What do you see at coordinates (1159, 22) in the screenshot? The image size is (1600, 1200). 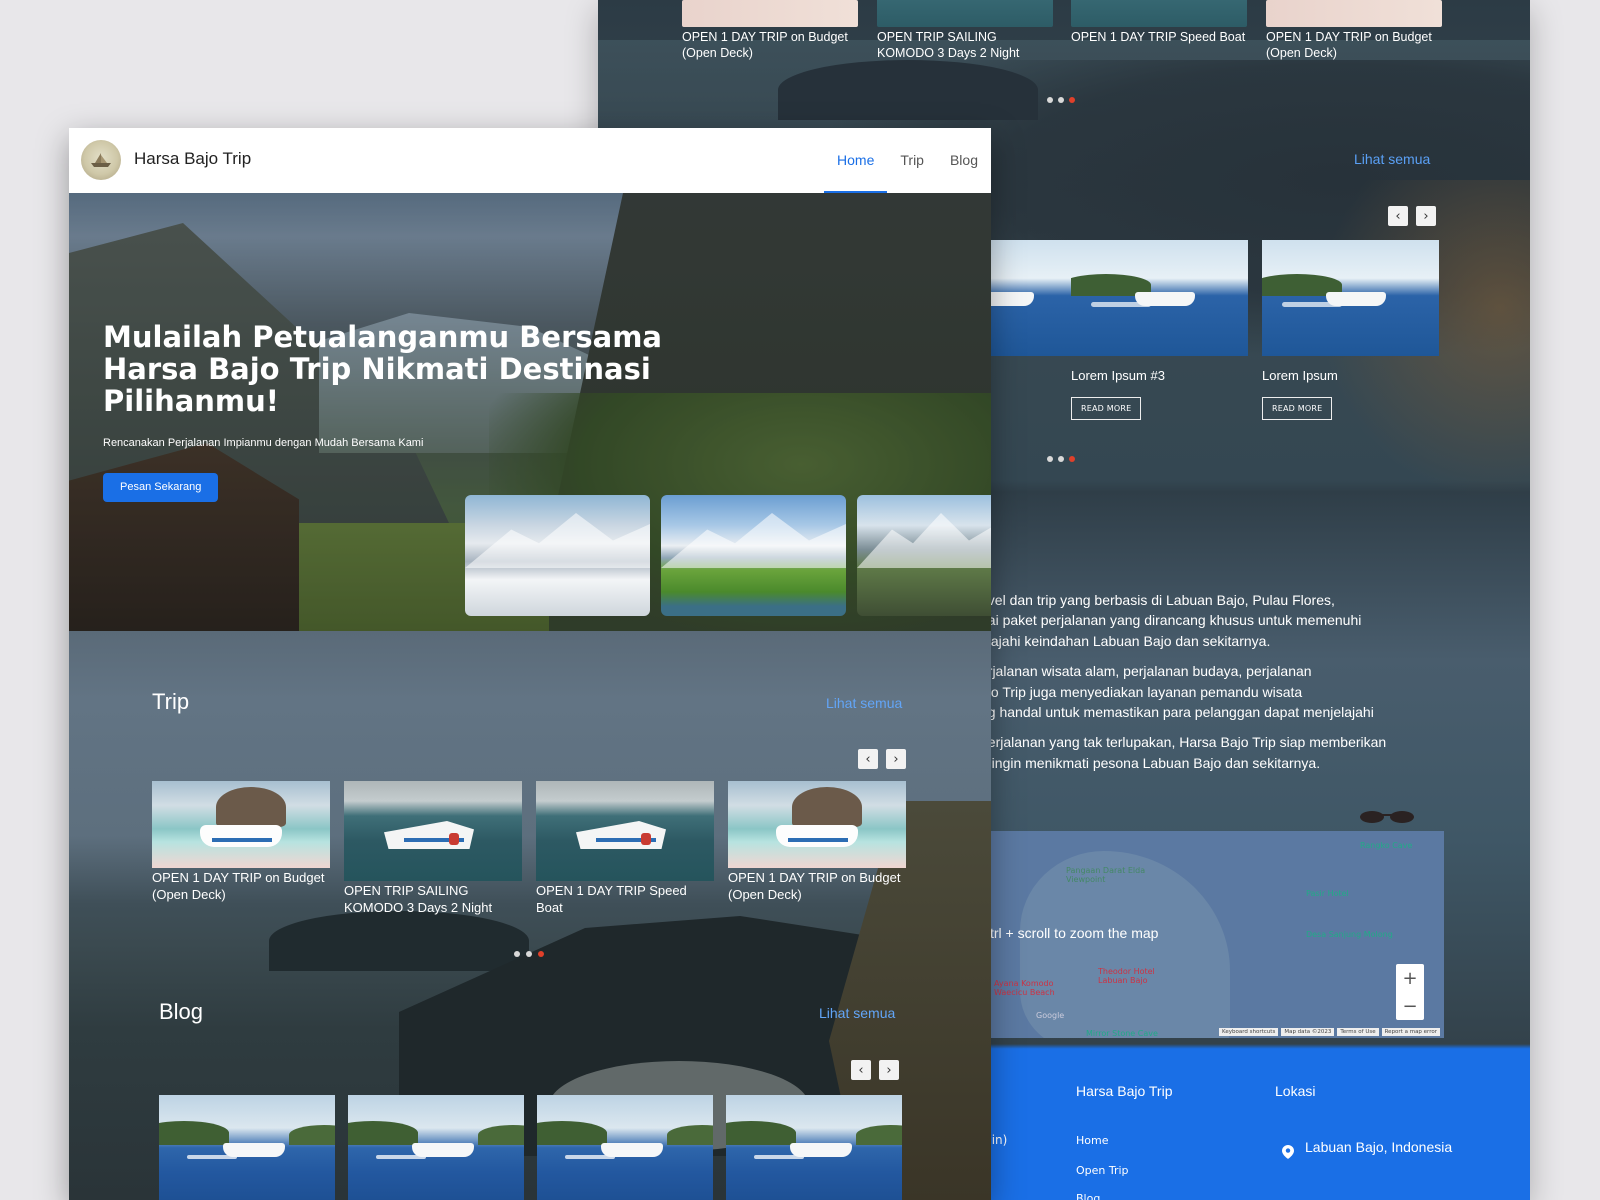 I see `back-trip-card: OPEN 1 DAY TRIP Speed Boat` at bounding box center [1159, 22].